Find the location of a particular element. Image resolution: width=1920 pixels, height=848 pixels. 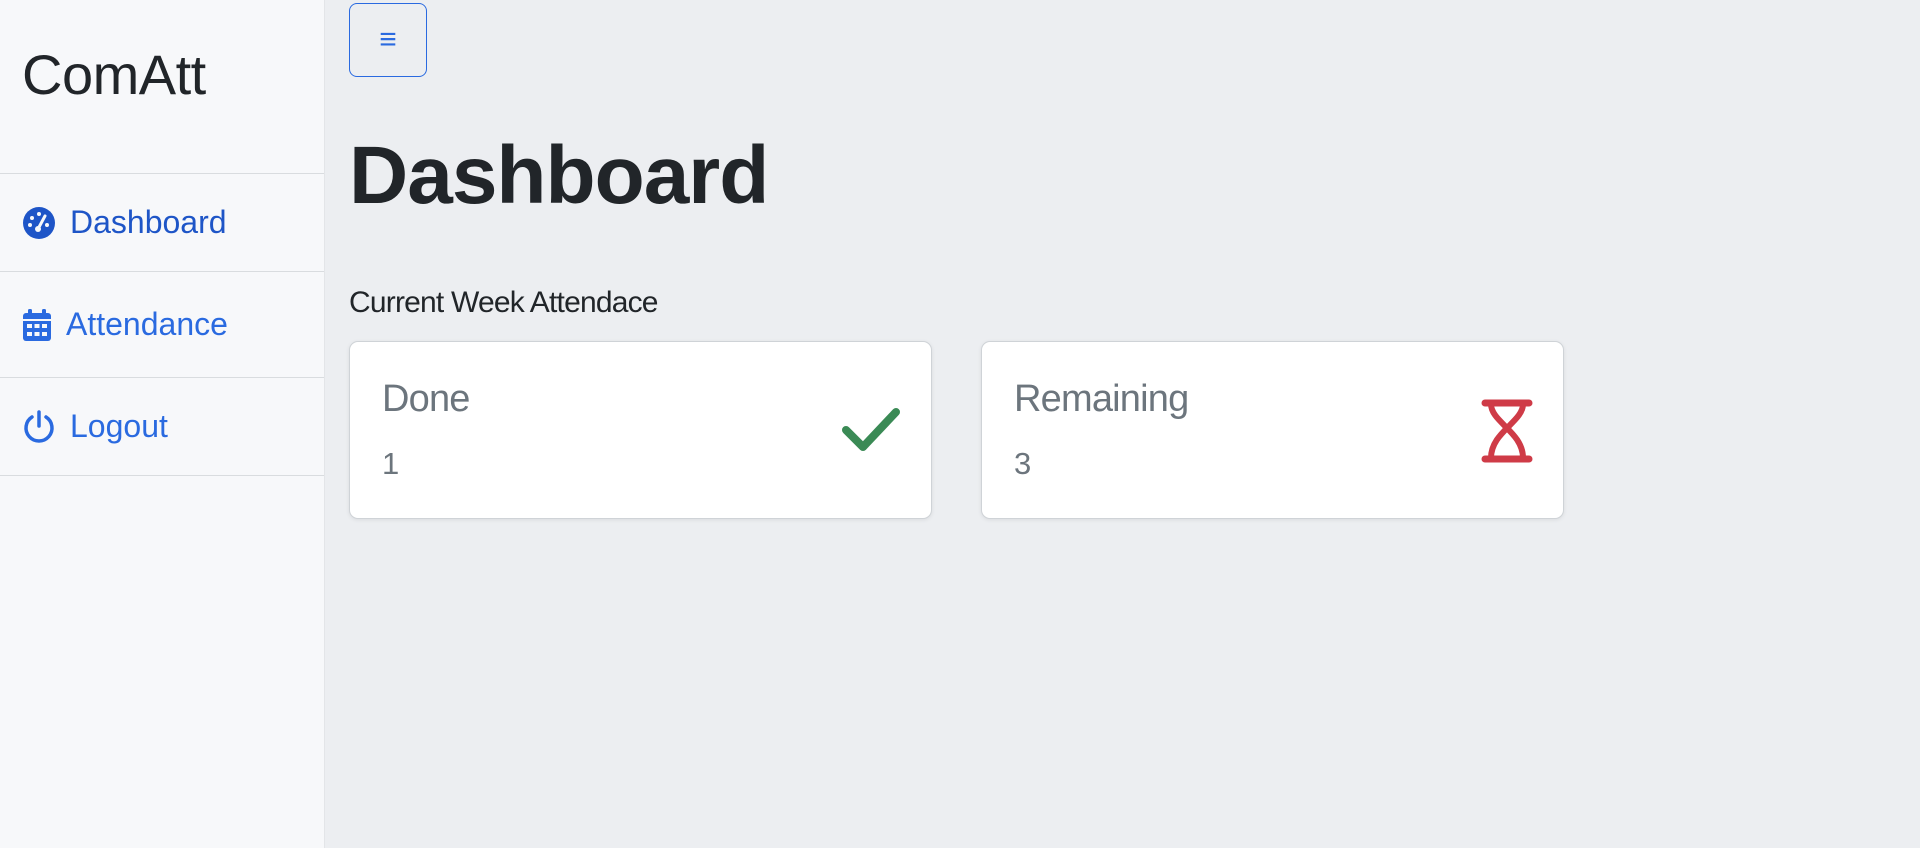

brand-title: ComAtt is located at coordinates (114, 74).